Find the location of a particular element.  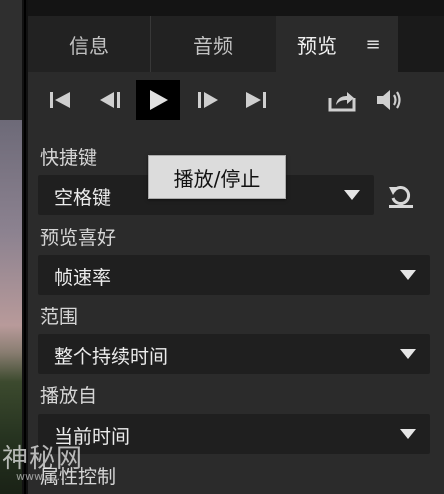

preview-preference-label: 预览喜好 is located at coordinates (78, 238).